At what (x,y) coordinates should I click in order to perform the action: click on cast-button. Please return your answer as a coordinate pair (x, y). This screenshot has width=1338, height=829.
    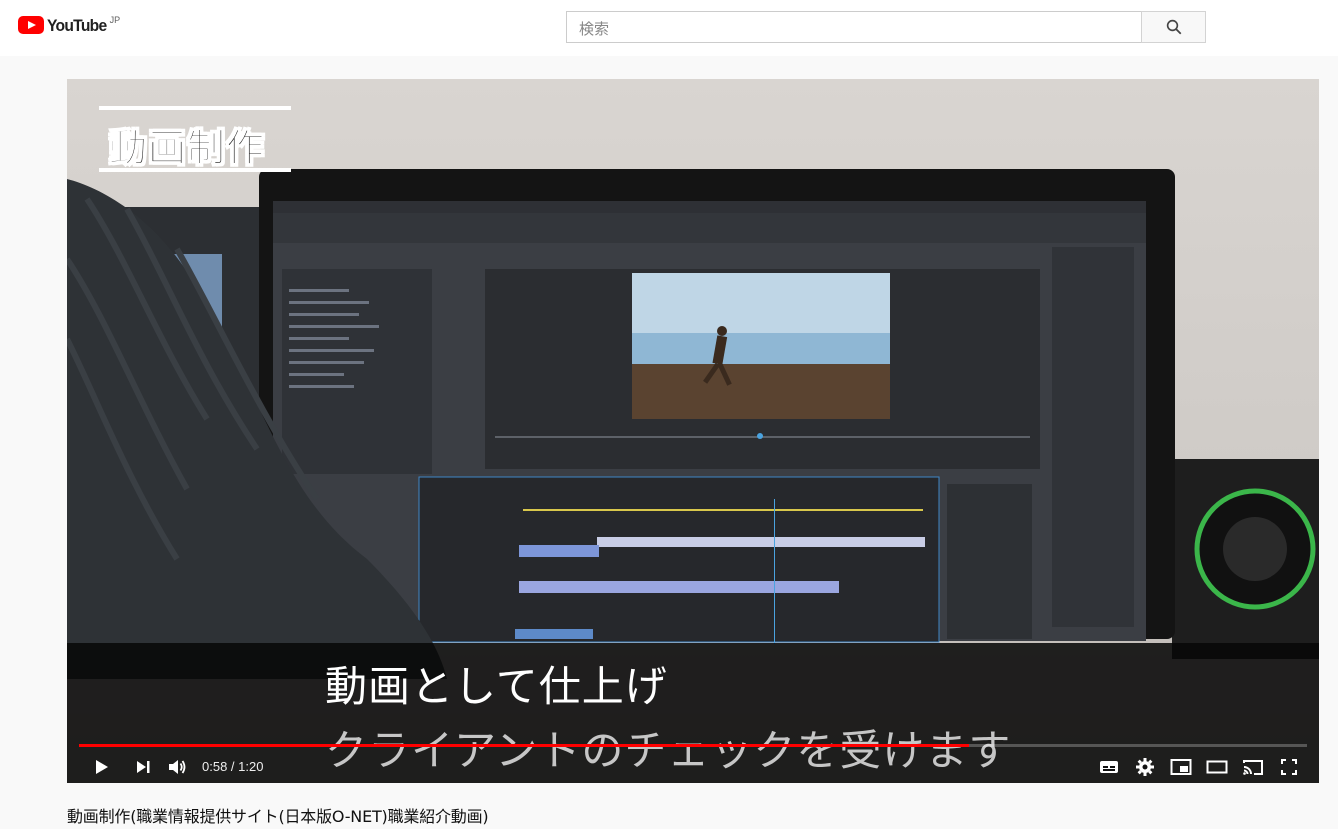
    Looking at the image, I should click on (1253, 767).